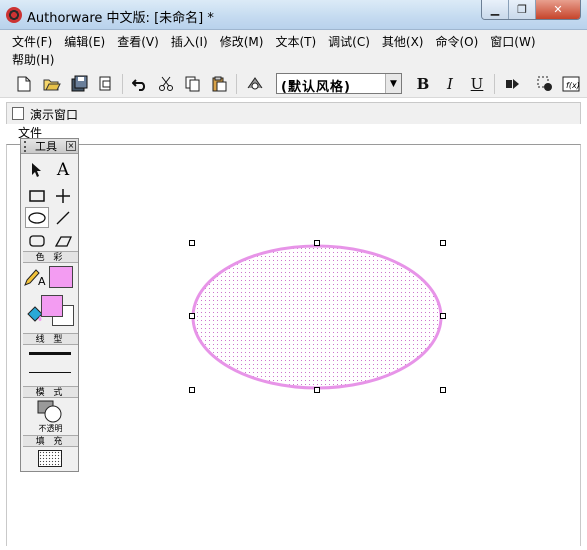 This screenshot has height=550, width=587. I want to click on svg-text: f(x), so click(573, 85).